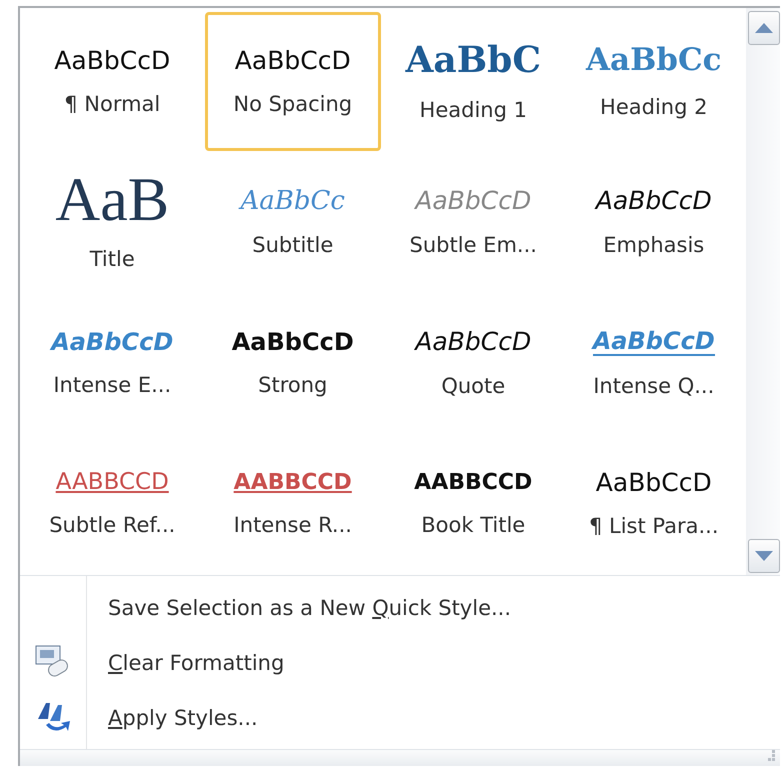  What do you see at coordinates (473, 110) in the screenshot?
I see `style-name: Heading 1` at bounding box center [473, 110].